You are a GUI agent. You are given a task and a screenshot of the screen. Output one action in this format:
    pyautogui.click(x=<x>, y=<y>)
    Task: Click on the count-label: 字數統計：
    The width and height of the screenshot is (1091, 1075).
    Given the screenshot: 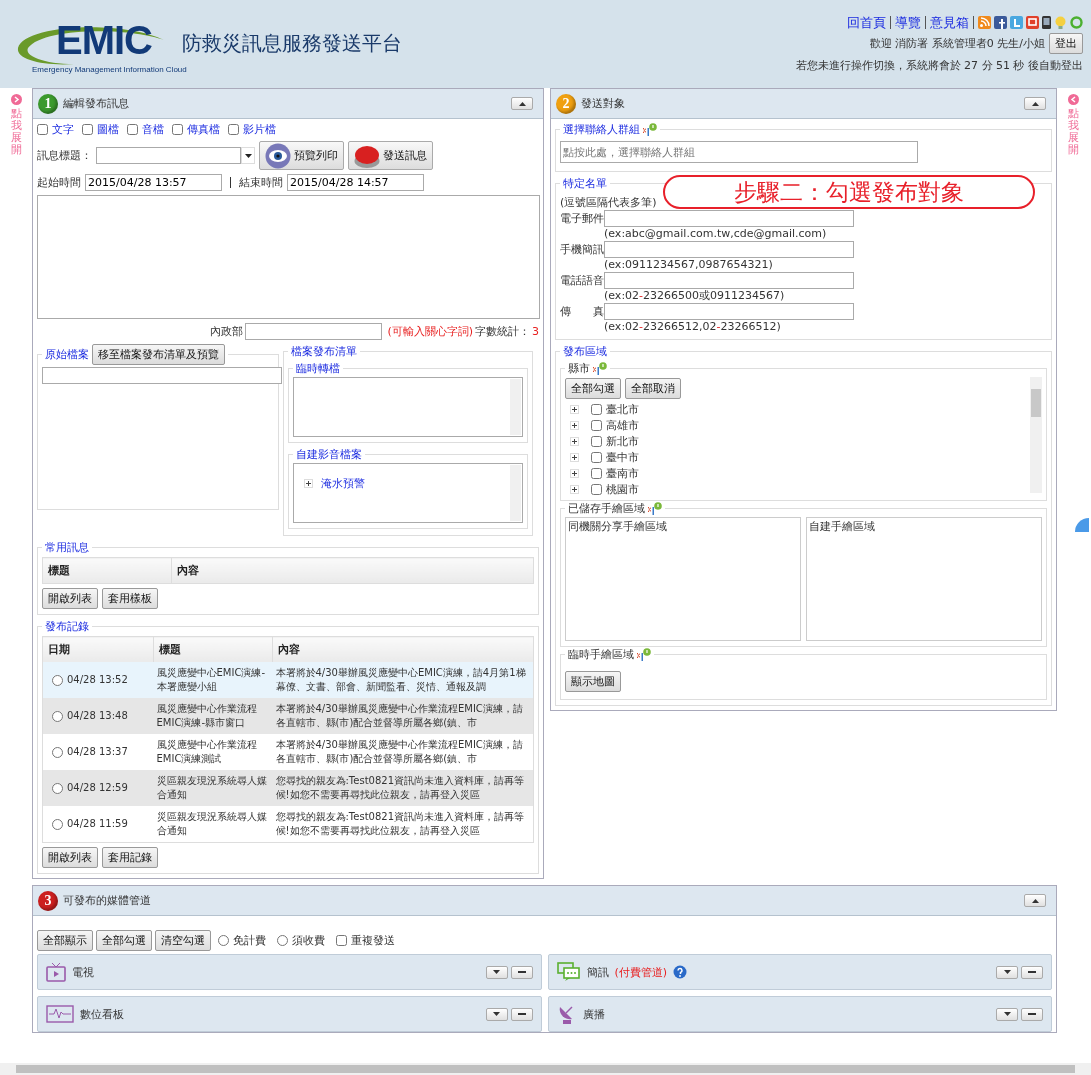 What is the action you would take?
    pyautogui.click(x=502, y=331)
    